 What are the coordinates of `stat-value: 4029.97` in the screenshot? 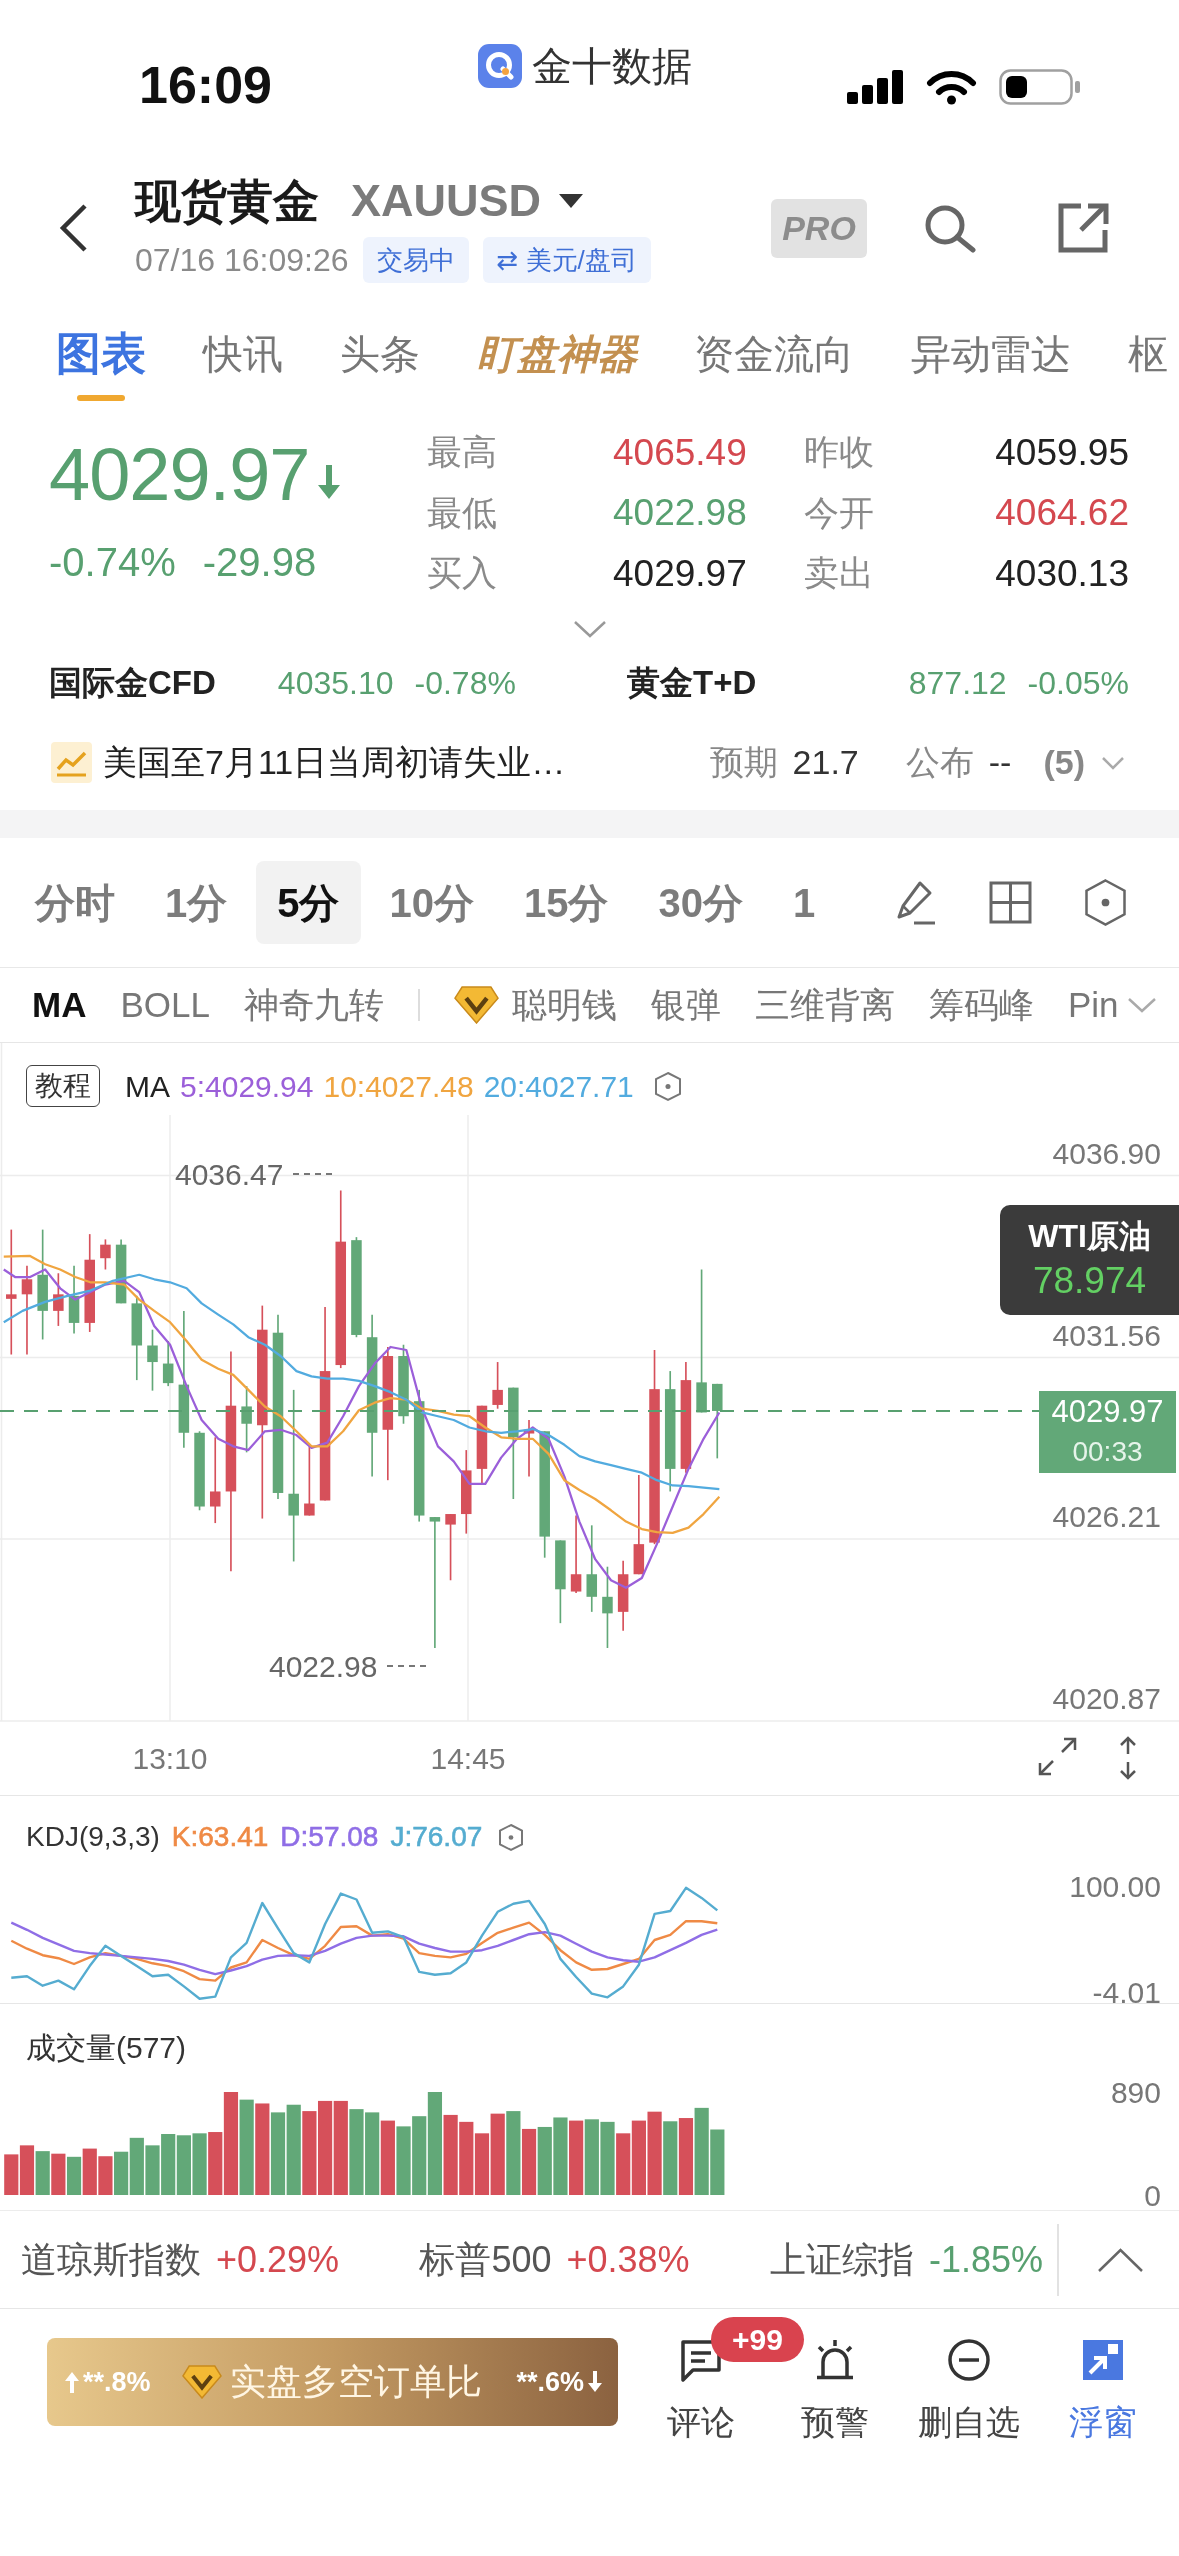 It's located at (680, 573).